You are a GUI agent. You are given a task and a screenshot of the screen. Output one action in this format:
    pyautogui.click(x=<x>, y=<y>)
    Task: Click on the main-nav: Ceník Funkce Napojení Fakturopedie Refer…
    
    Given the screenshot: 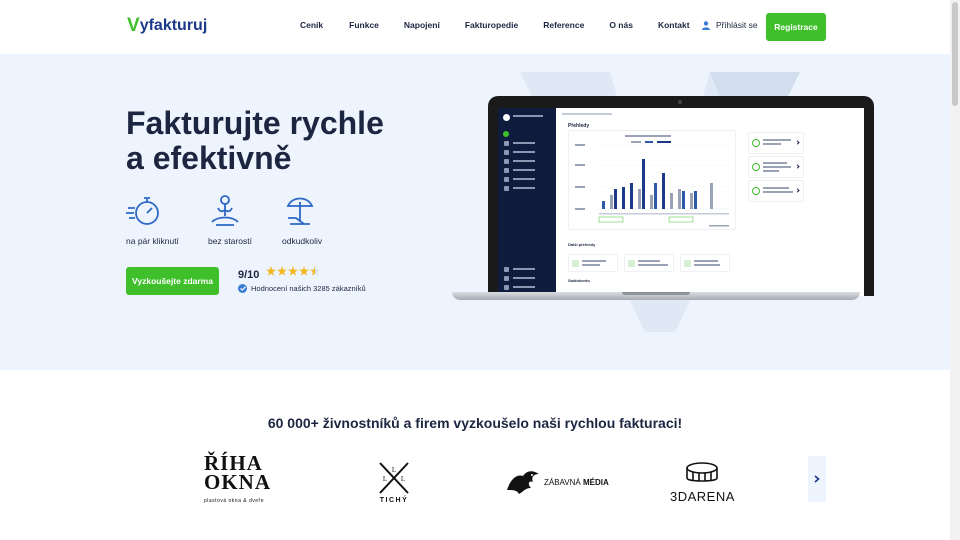 What is the action you would take?
    pyautogui.click(x=507, y=25)
    